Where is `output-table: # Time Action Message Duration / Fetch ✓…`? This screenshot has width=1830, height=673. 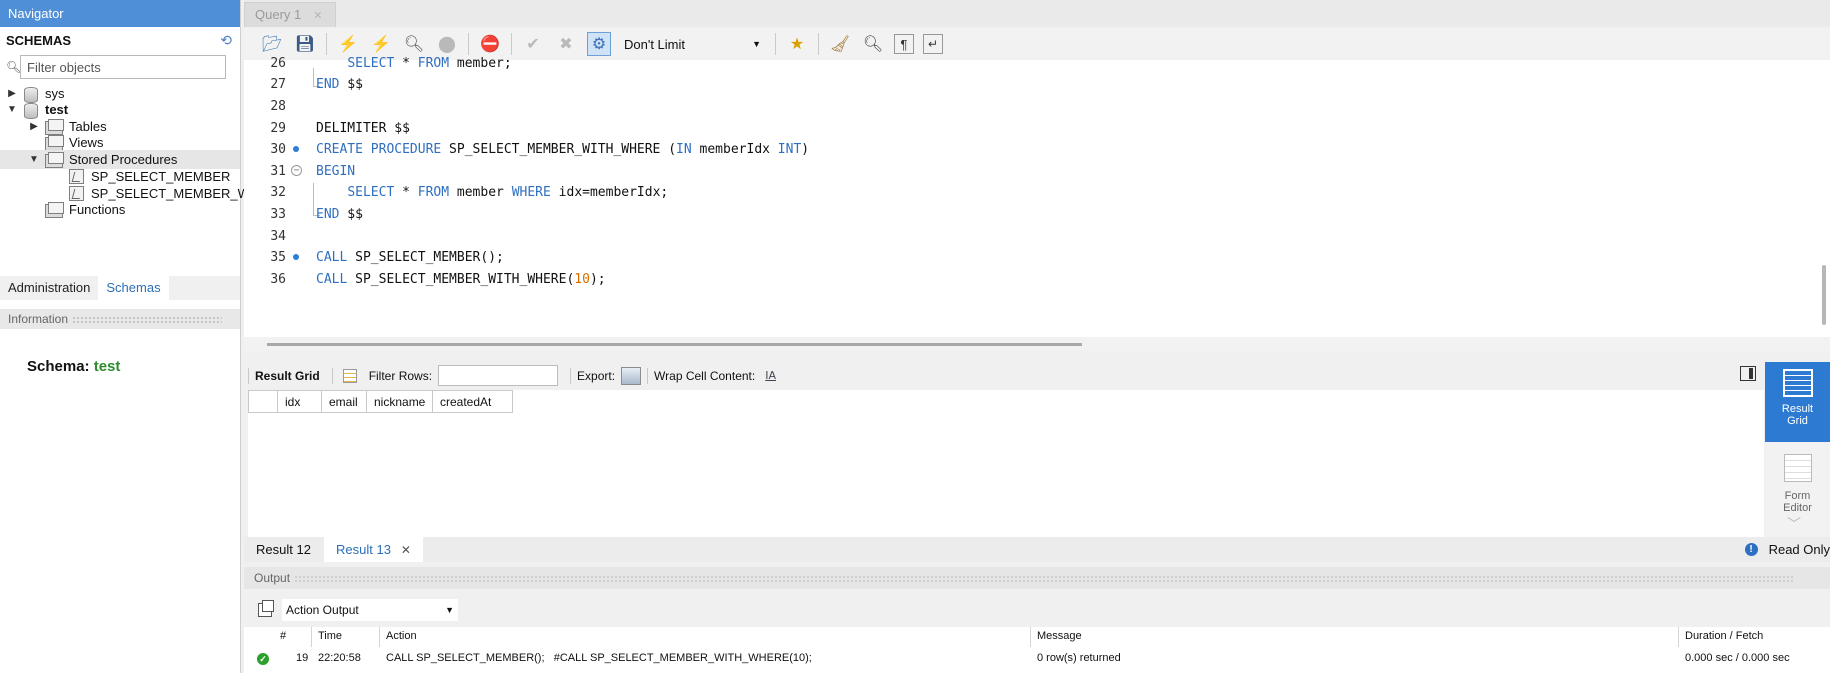
output-table: # Time Action Message Duration / Fetch ✓… is located at coordinates (1037, 650).